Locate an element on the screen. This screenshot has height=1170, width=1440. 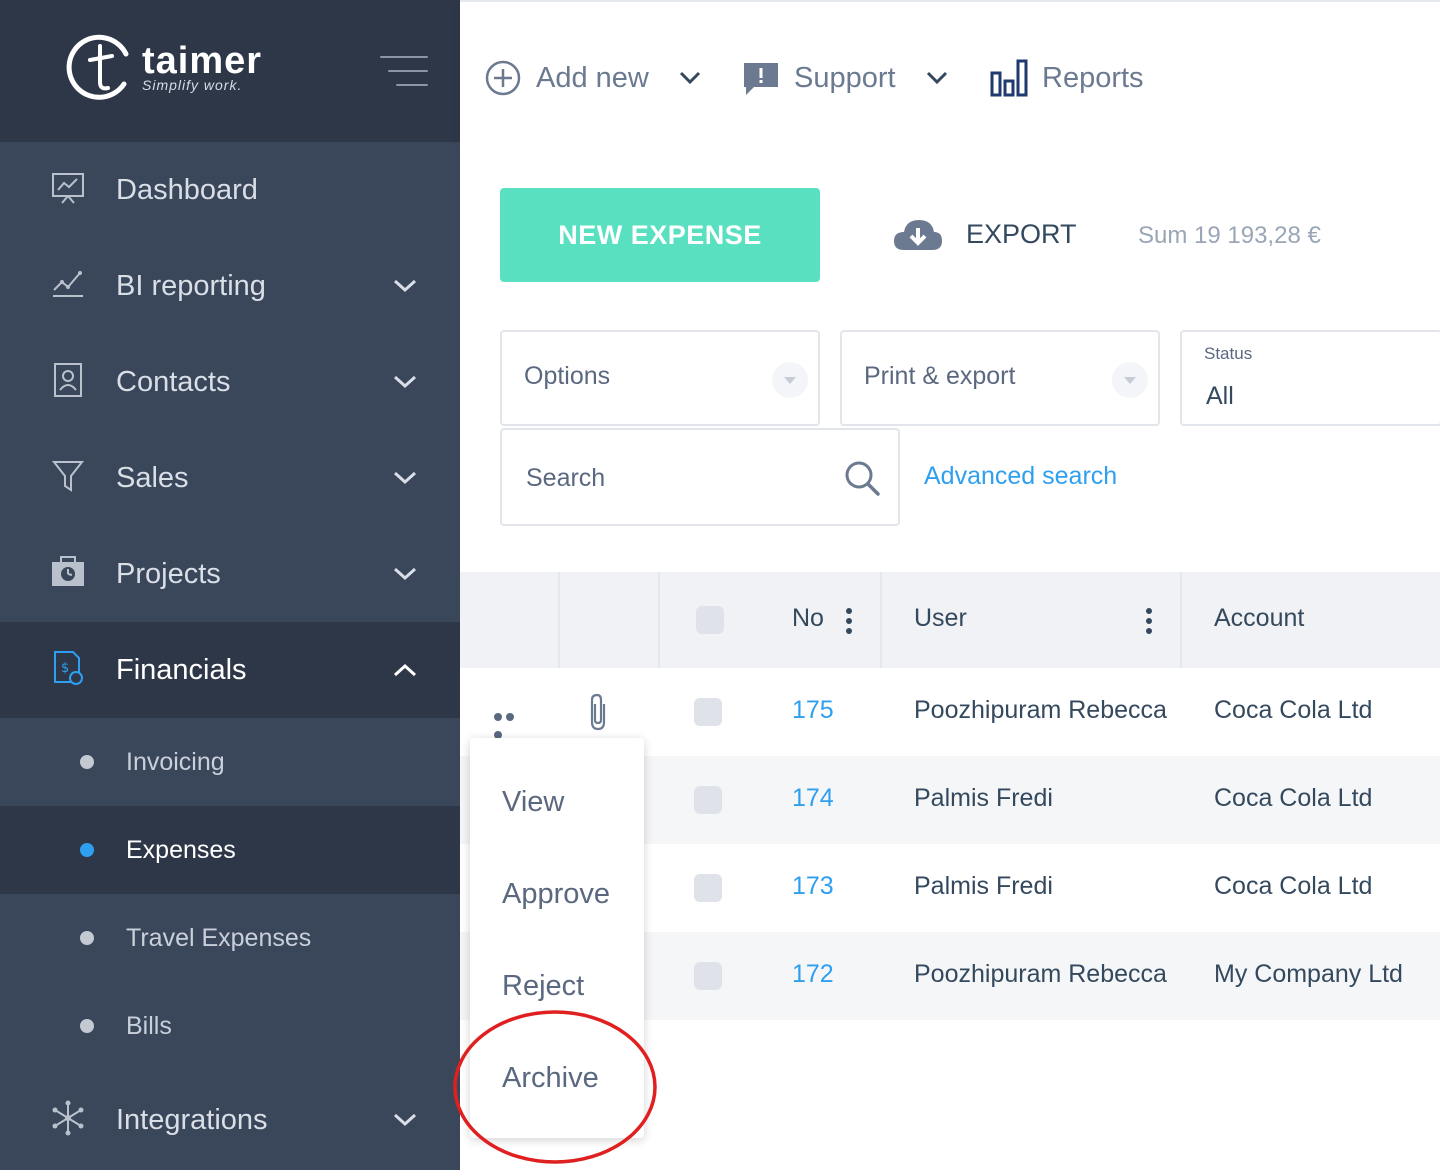
sidebar-subitem-expenses: Expenses is located at coordinates (230, 850).